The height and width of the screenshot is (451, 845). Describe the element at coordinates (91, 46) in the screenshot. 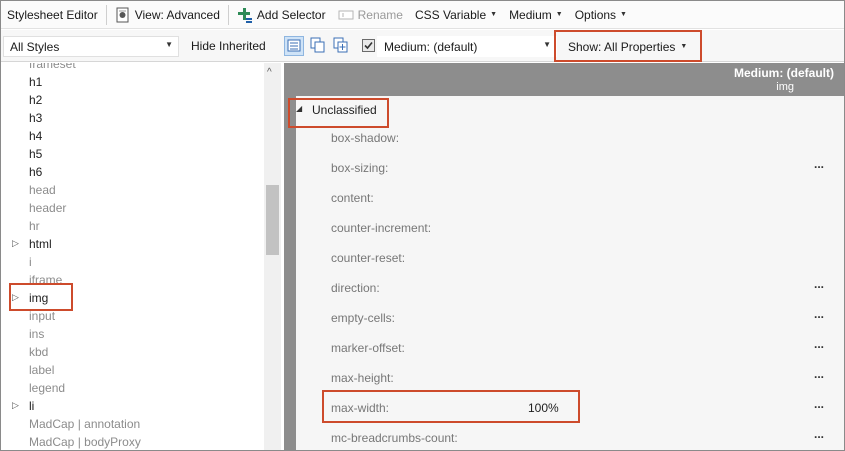

I see `styles-filter-dropdown: All Styles ▼` at that location.